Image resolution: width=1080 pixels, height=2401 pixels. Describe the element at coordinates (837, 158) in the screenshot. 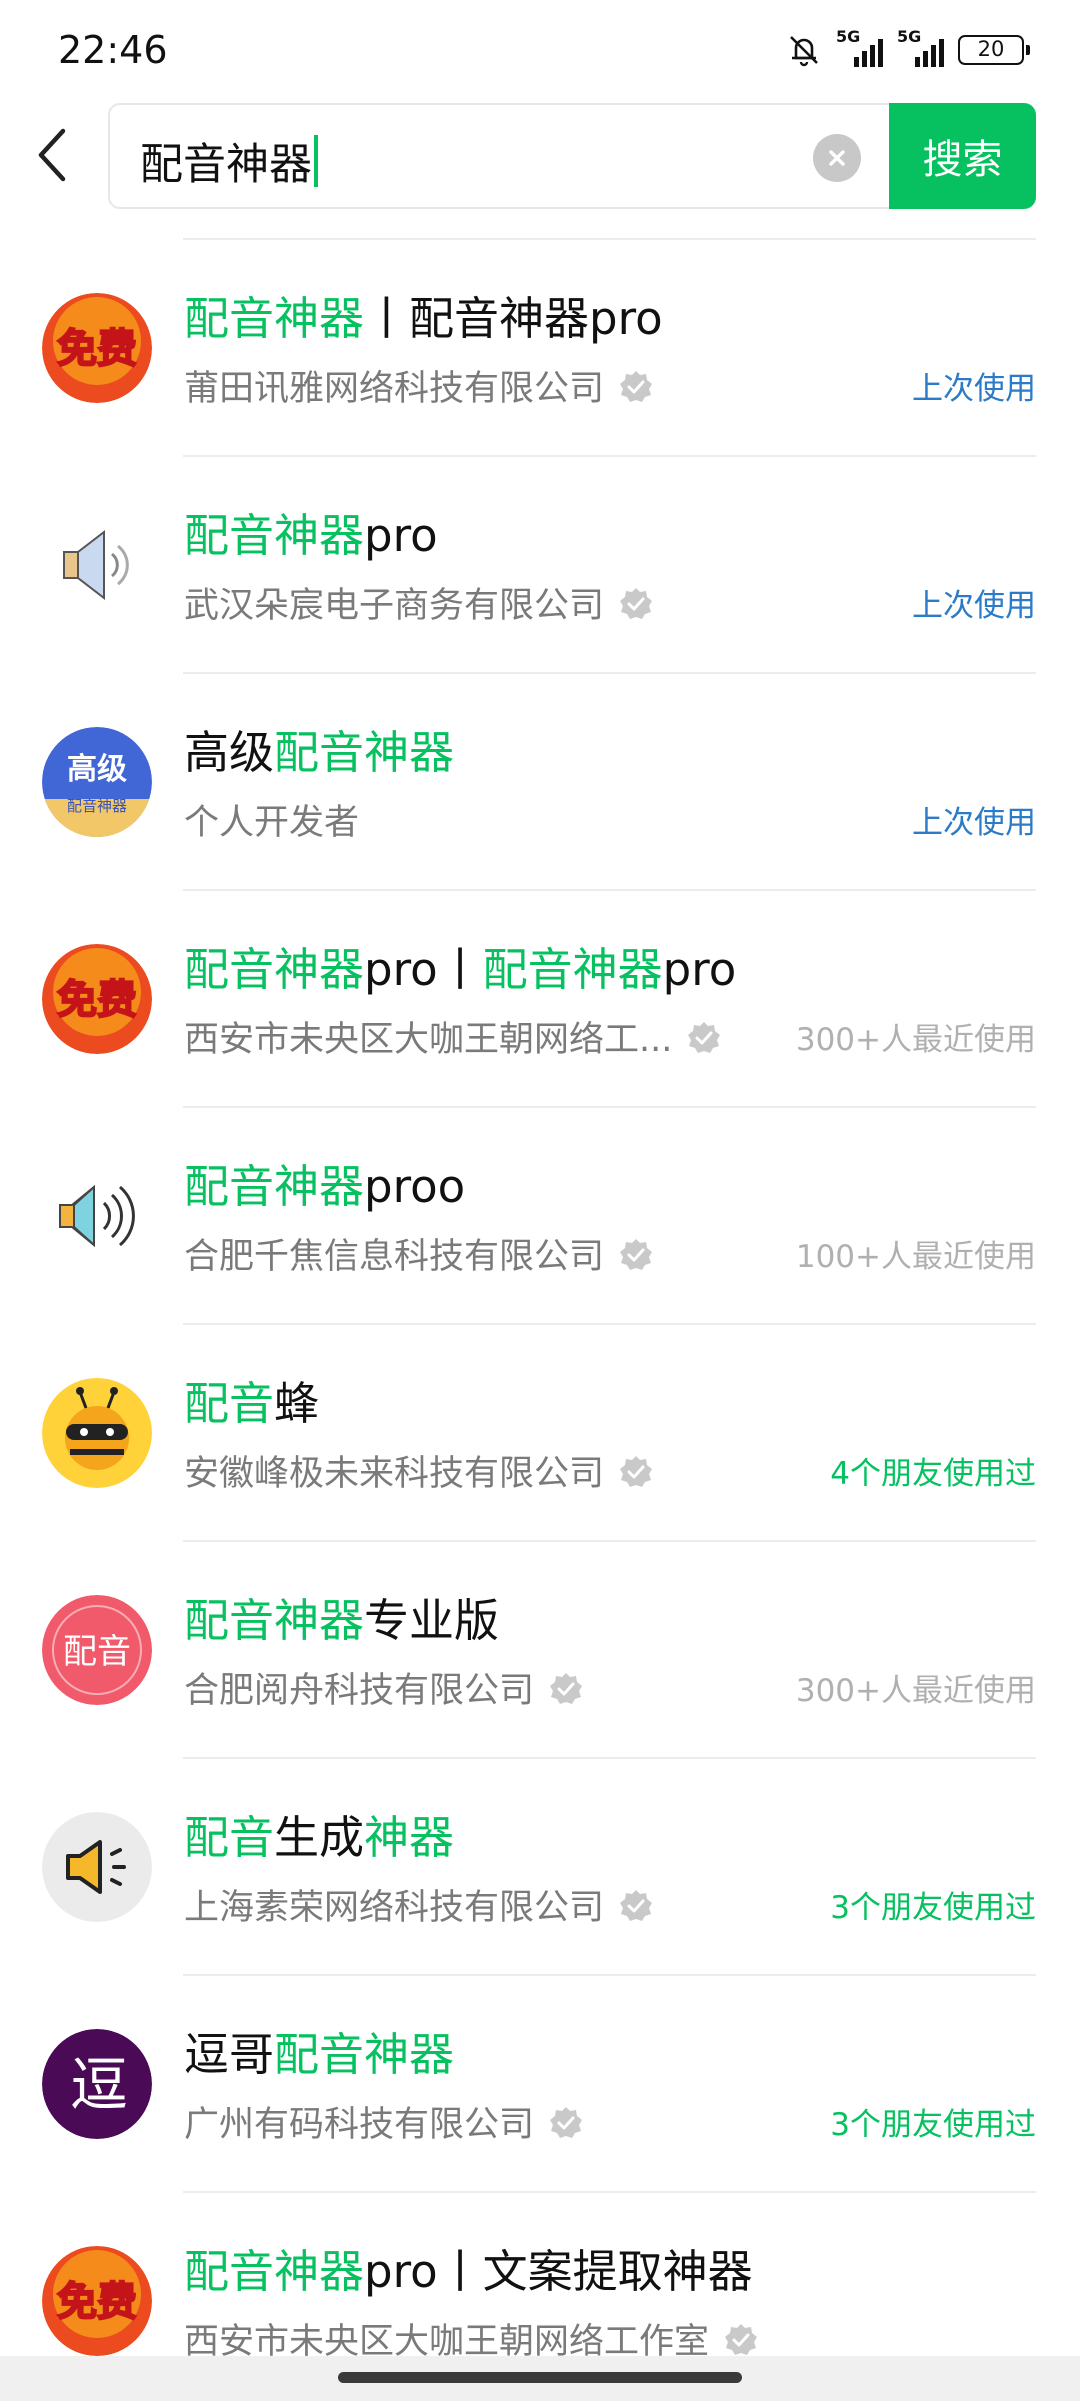

I see `clear-search-button` at that location.